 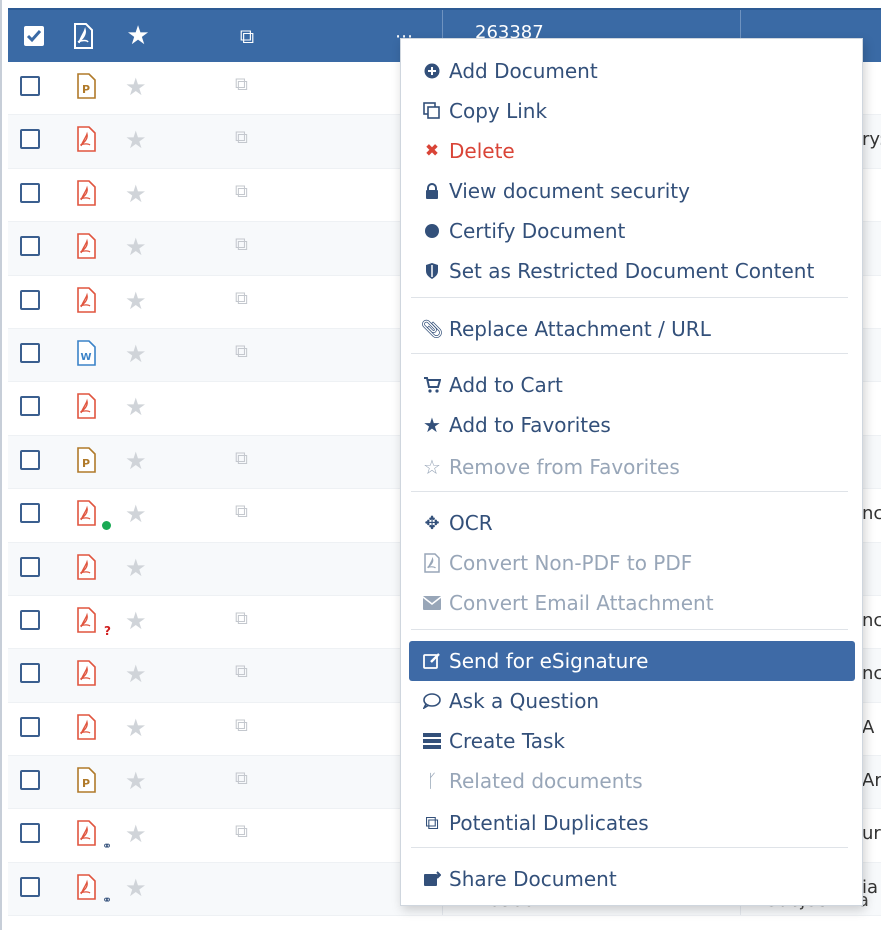 I want to click on menu-item-create-task: Create Task, so click(x=631, y=741).